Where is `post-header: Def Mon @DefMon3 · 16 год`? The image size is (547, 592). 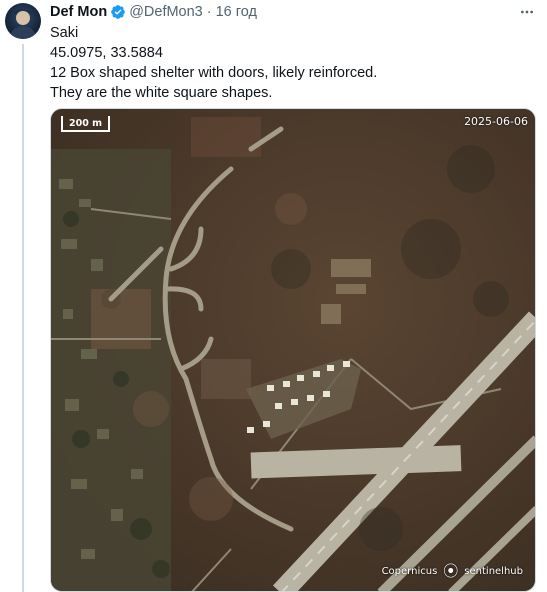
post-header: Def Mon @DefMon3 · 16 год is located at coordinates (293, 12).